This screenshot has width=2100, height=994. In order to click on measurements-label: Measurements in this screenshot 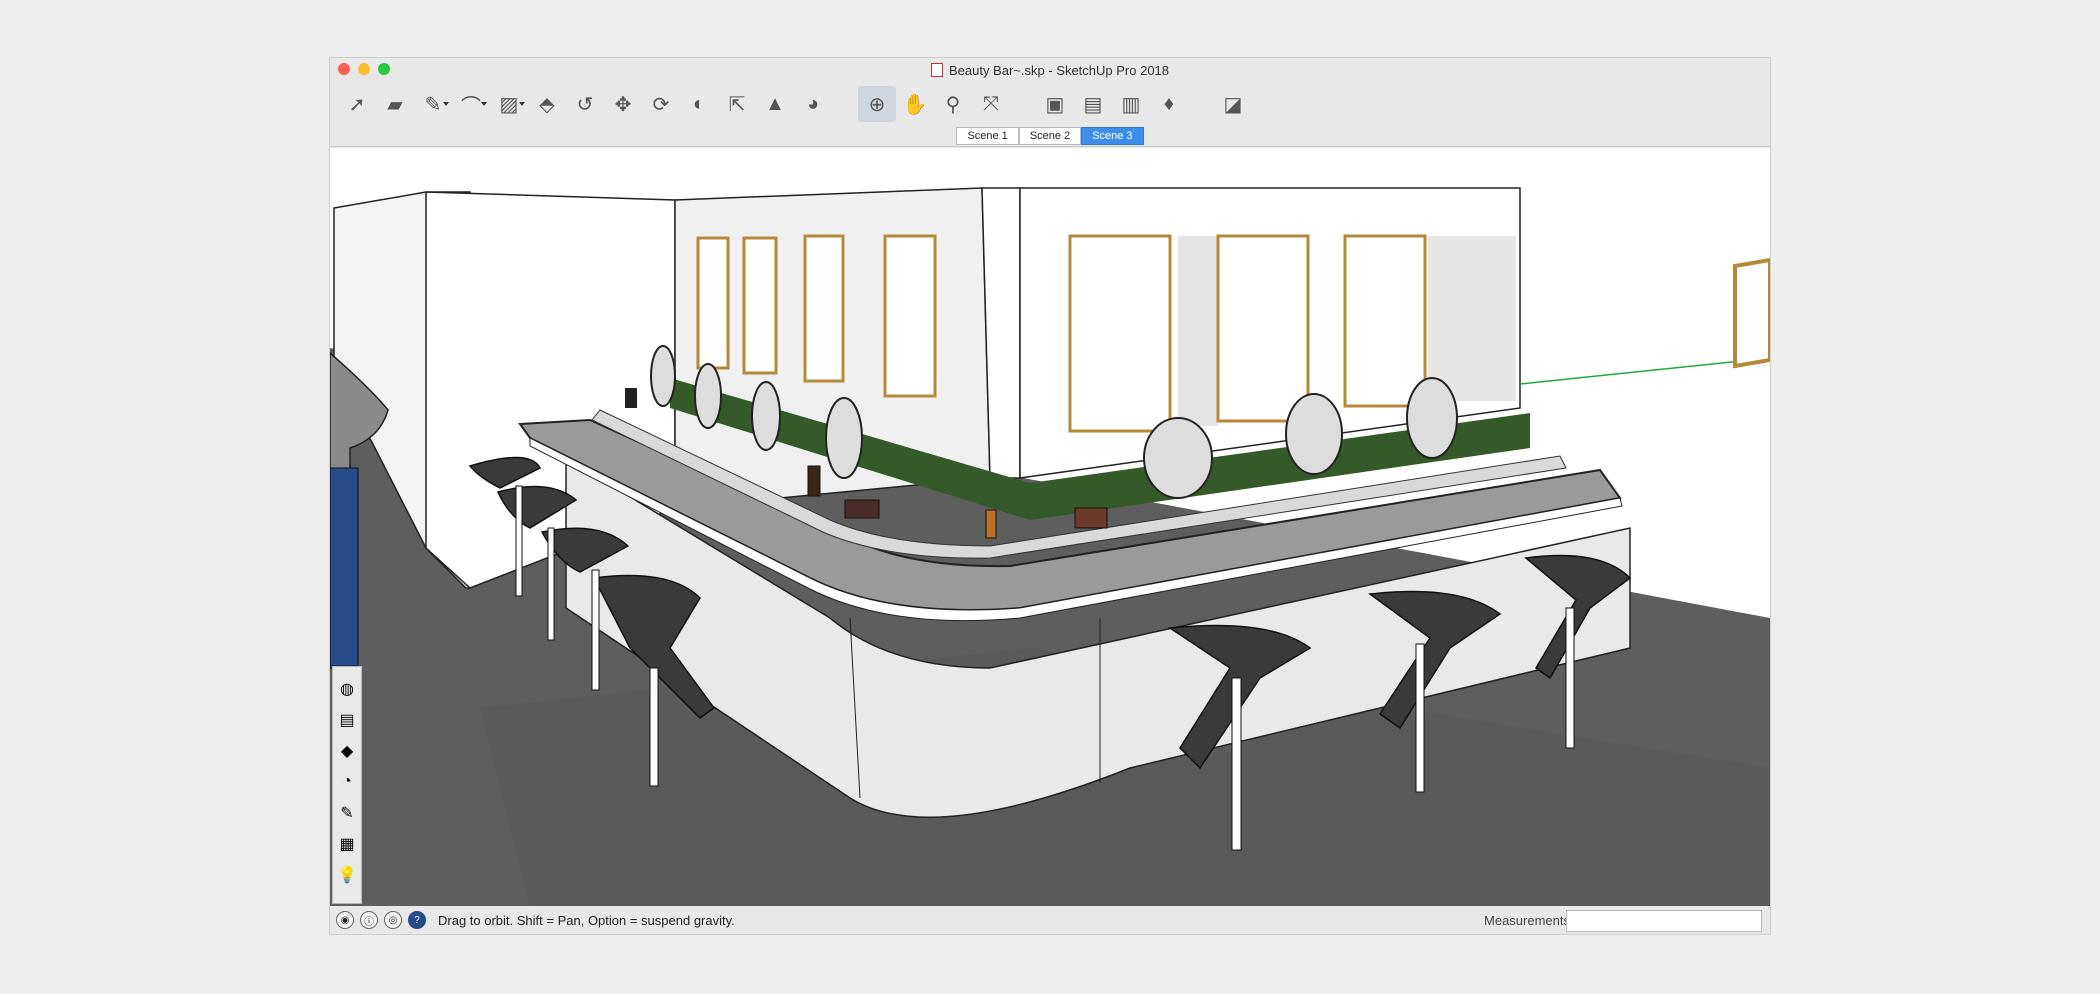, I will do `click(1527, 920)`.